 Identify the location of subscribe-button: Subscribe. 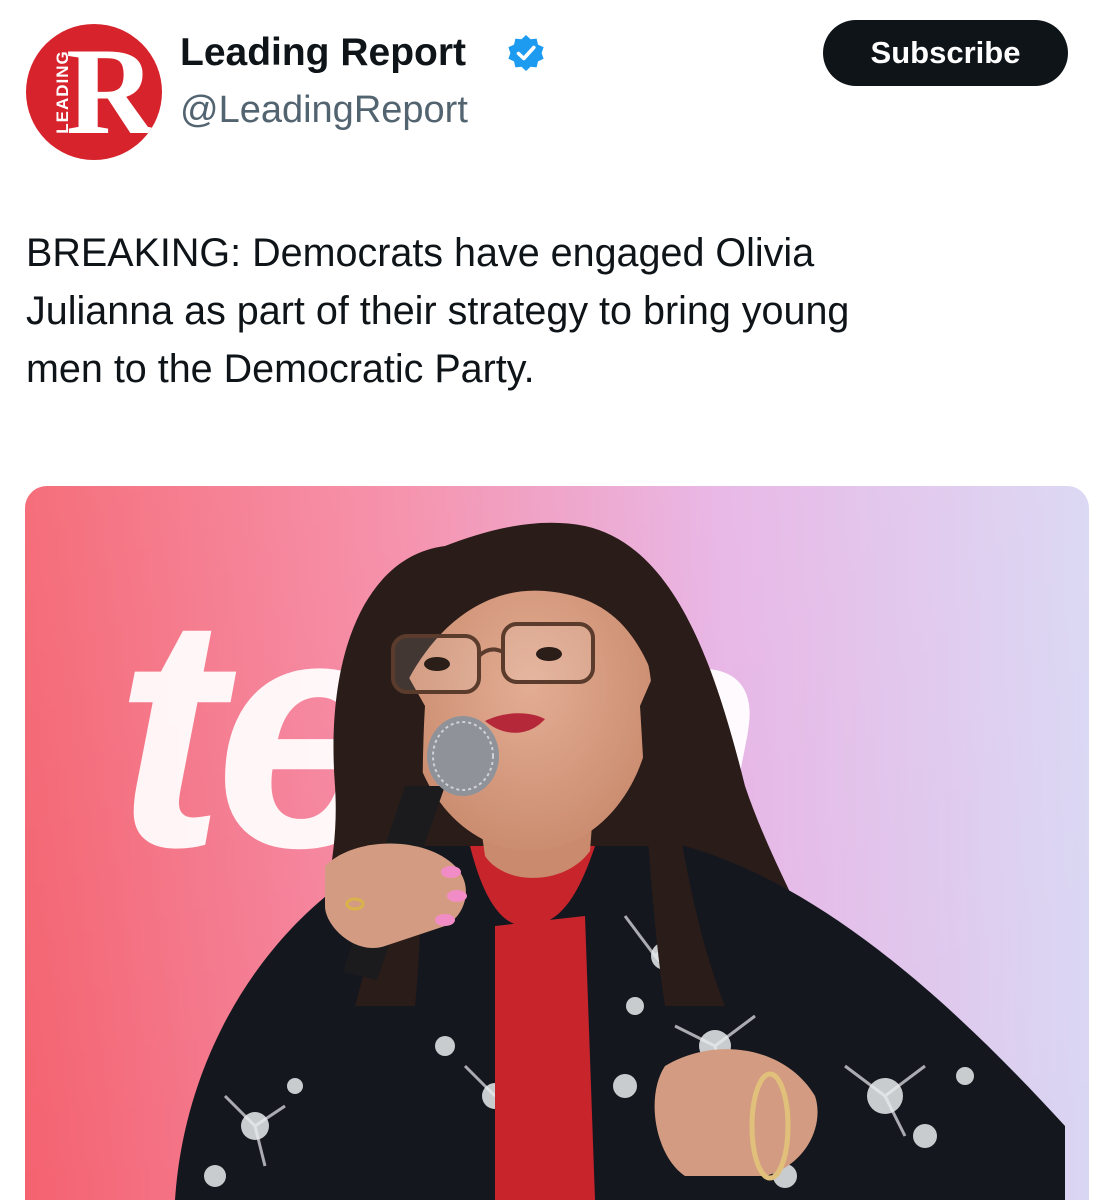
(945, 53).